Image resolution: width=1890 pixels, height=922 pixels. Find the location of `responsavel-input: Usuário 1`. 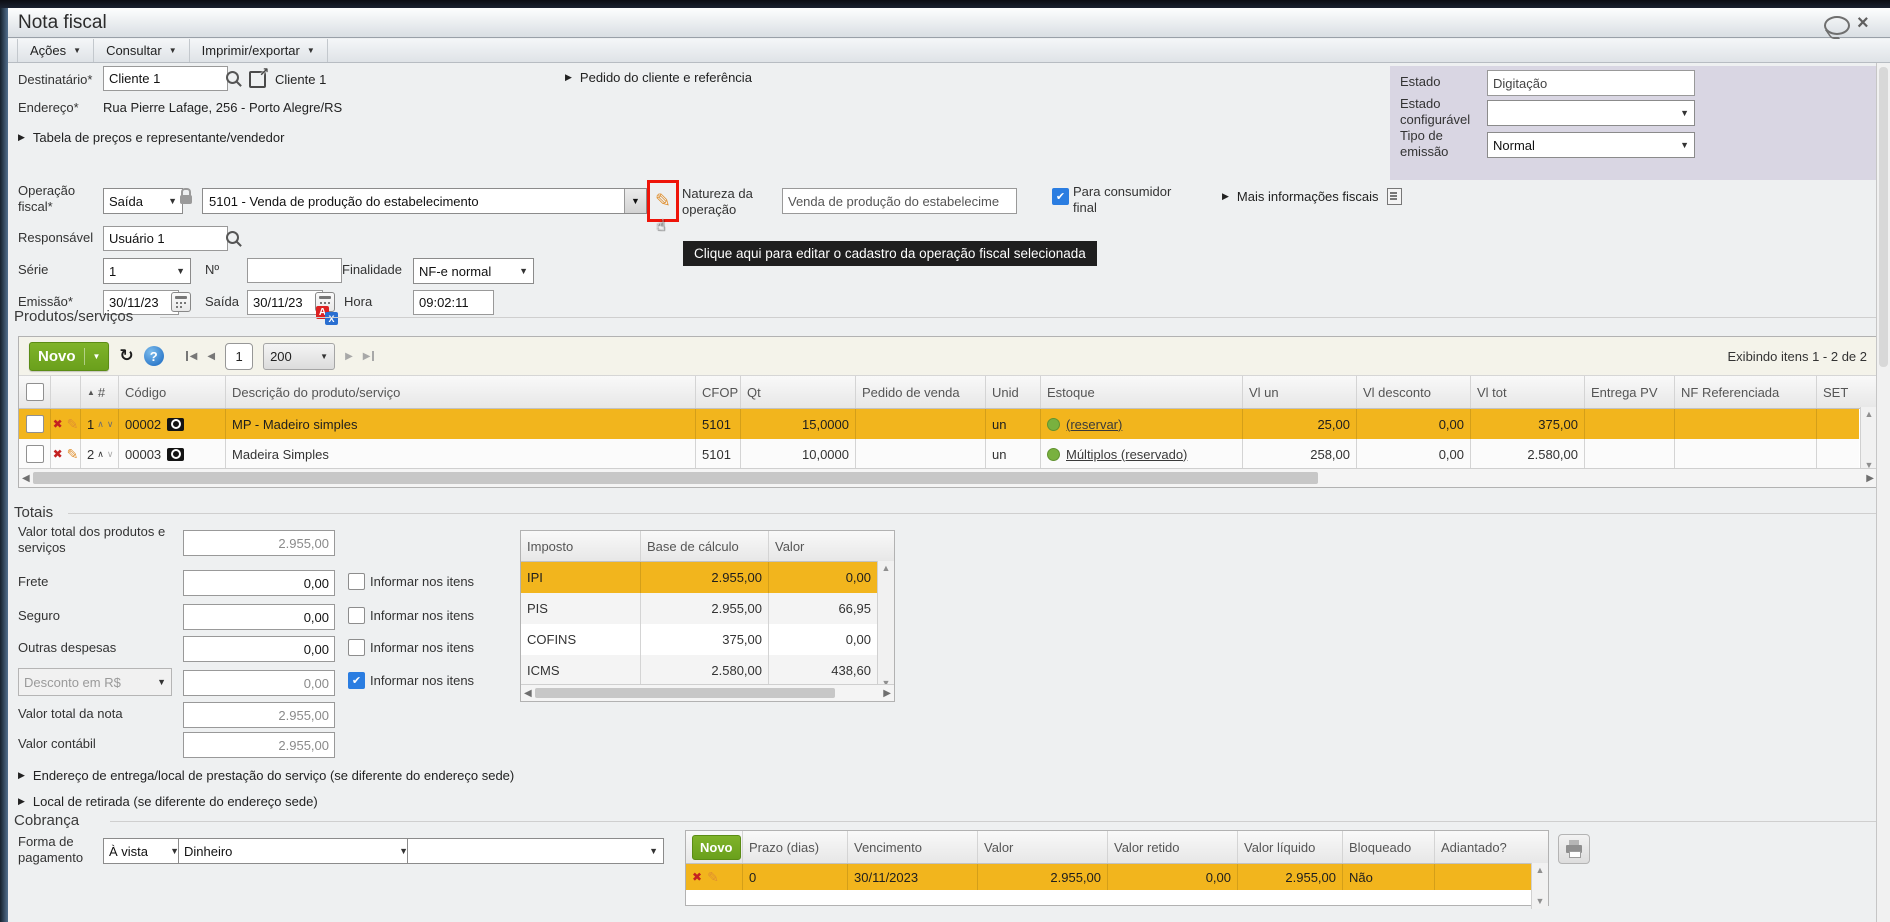

responsavel-input: Usuário 1 is located at coordinates (165, 238).